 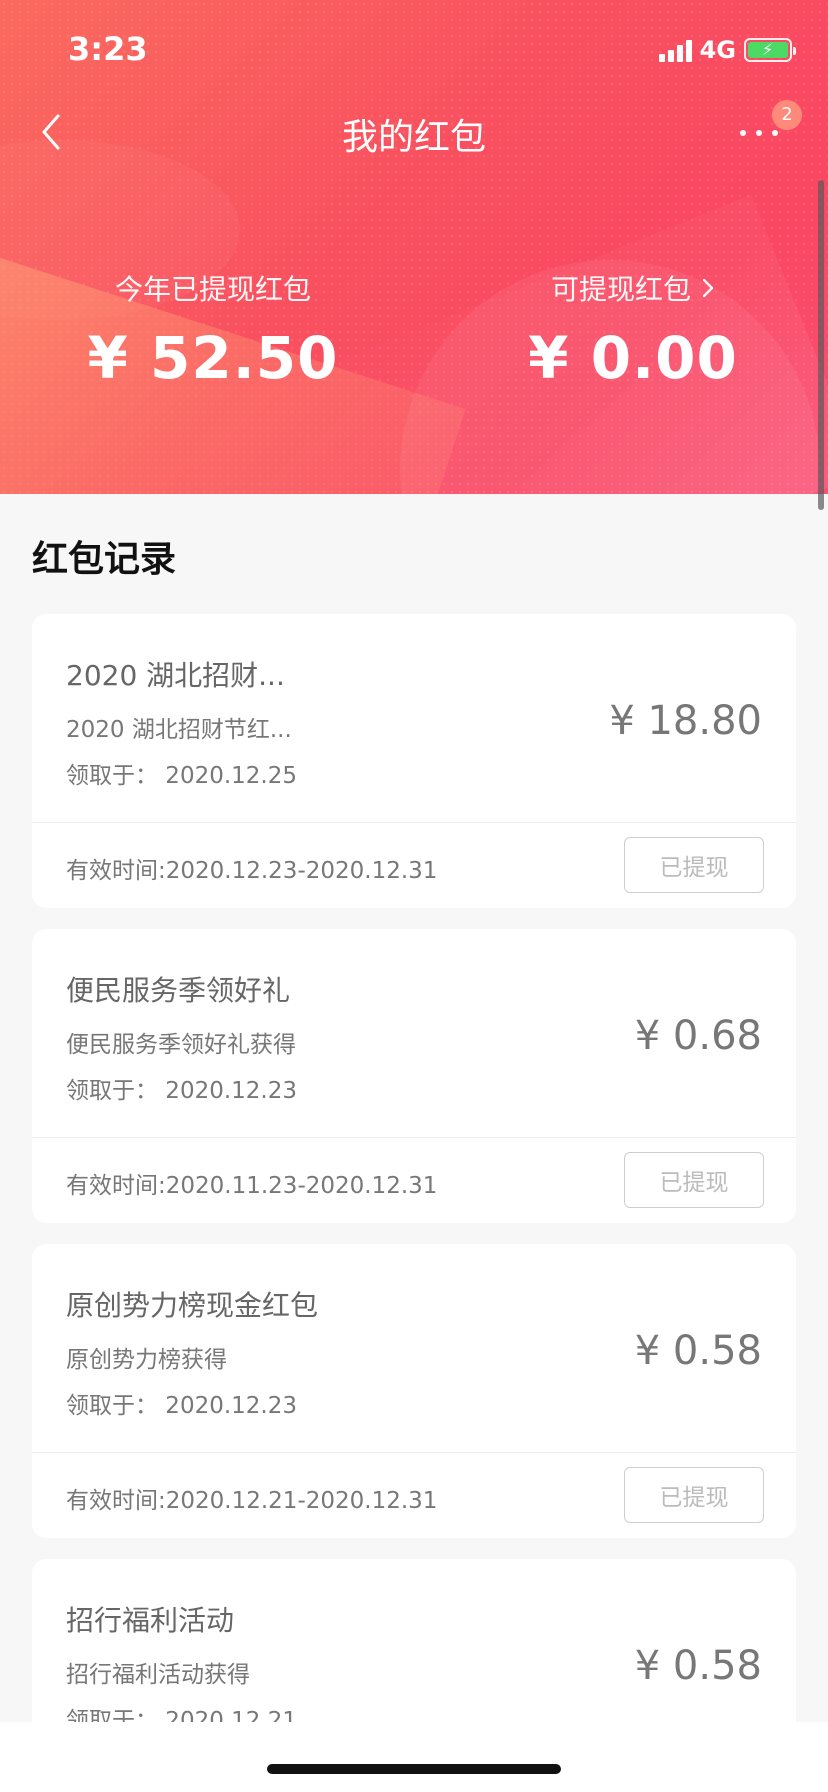 I want to click on network-type: 4G, so click(x=717, y=50).